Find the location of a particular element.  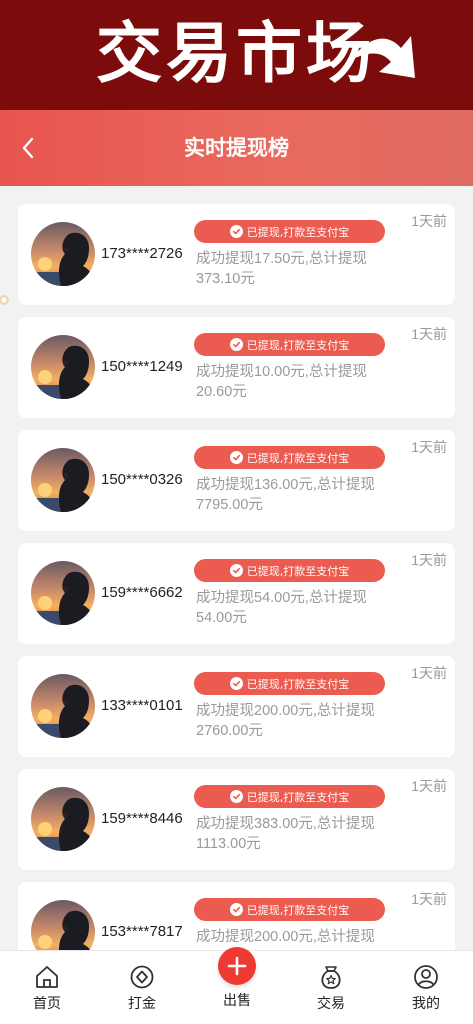

list-item: 153****7817 已提现,打款至支付宝成功提现200.00元,总计提现 1天前 is located at coordinates (236, 916).